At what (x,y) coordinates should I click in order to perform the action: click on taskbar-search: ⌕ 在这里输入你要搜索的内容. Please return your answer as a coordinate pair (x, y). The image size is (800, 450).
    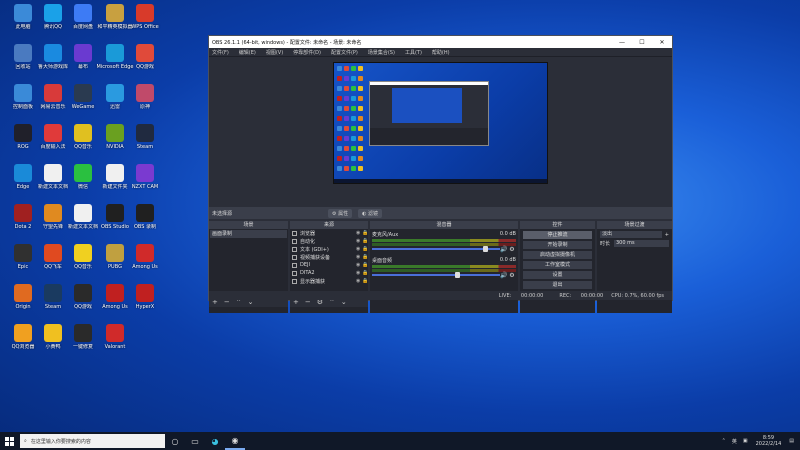
    Looking at the image, I should click on (92, 441).